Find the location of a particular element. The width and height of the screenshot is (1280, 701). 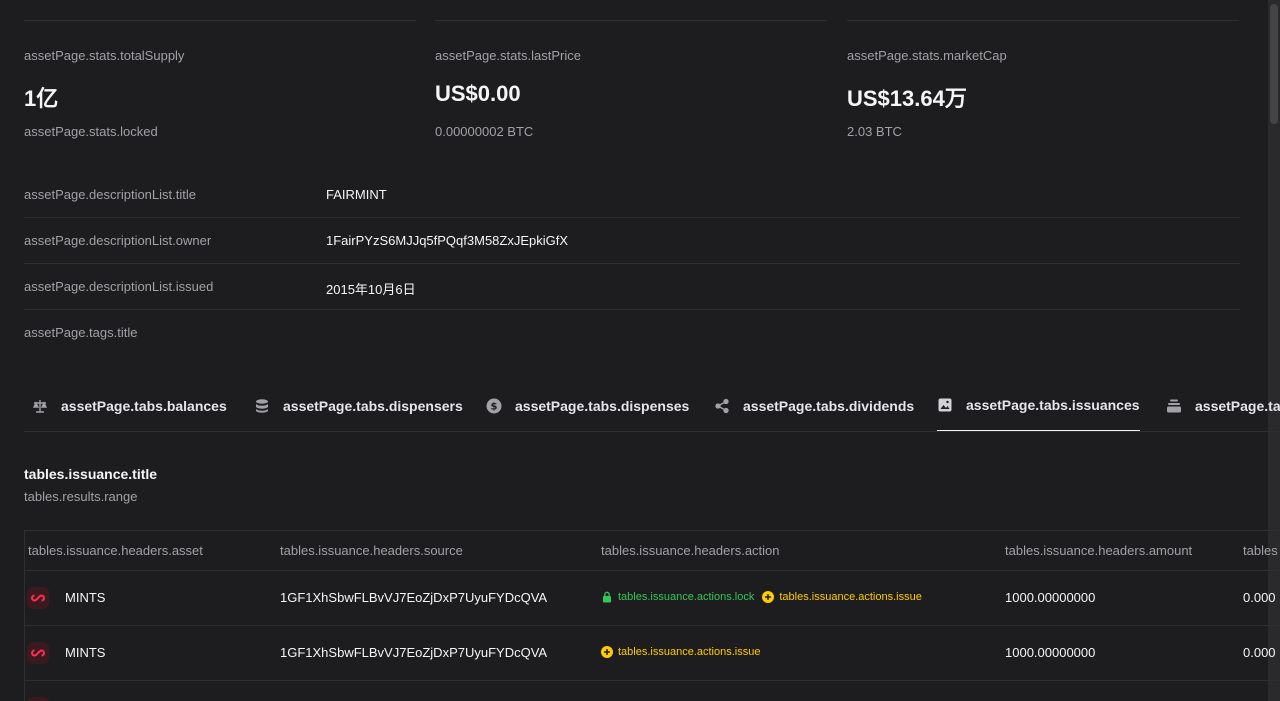

database-icon is located at coordinates (262, 406).